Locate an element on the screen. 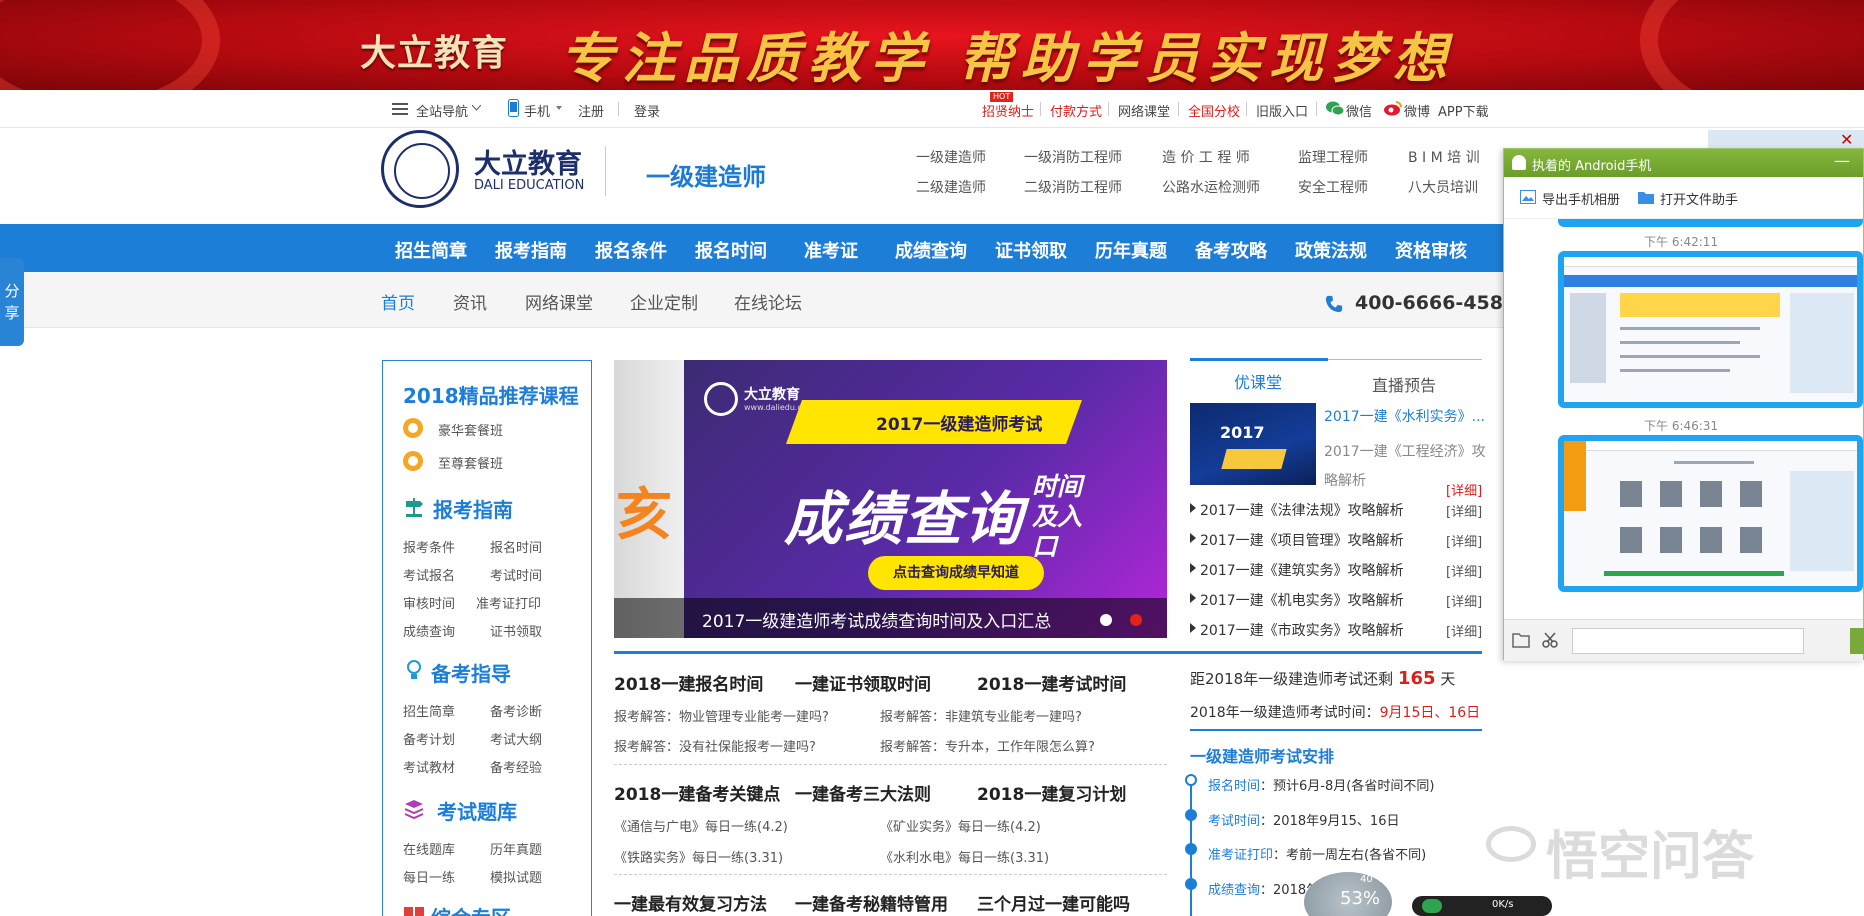  nav-item: 报考指南 is located at coordinates (531, 250).